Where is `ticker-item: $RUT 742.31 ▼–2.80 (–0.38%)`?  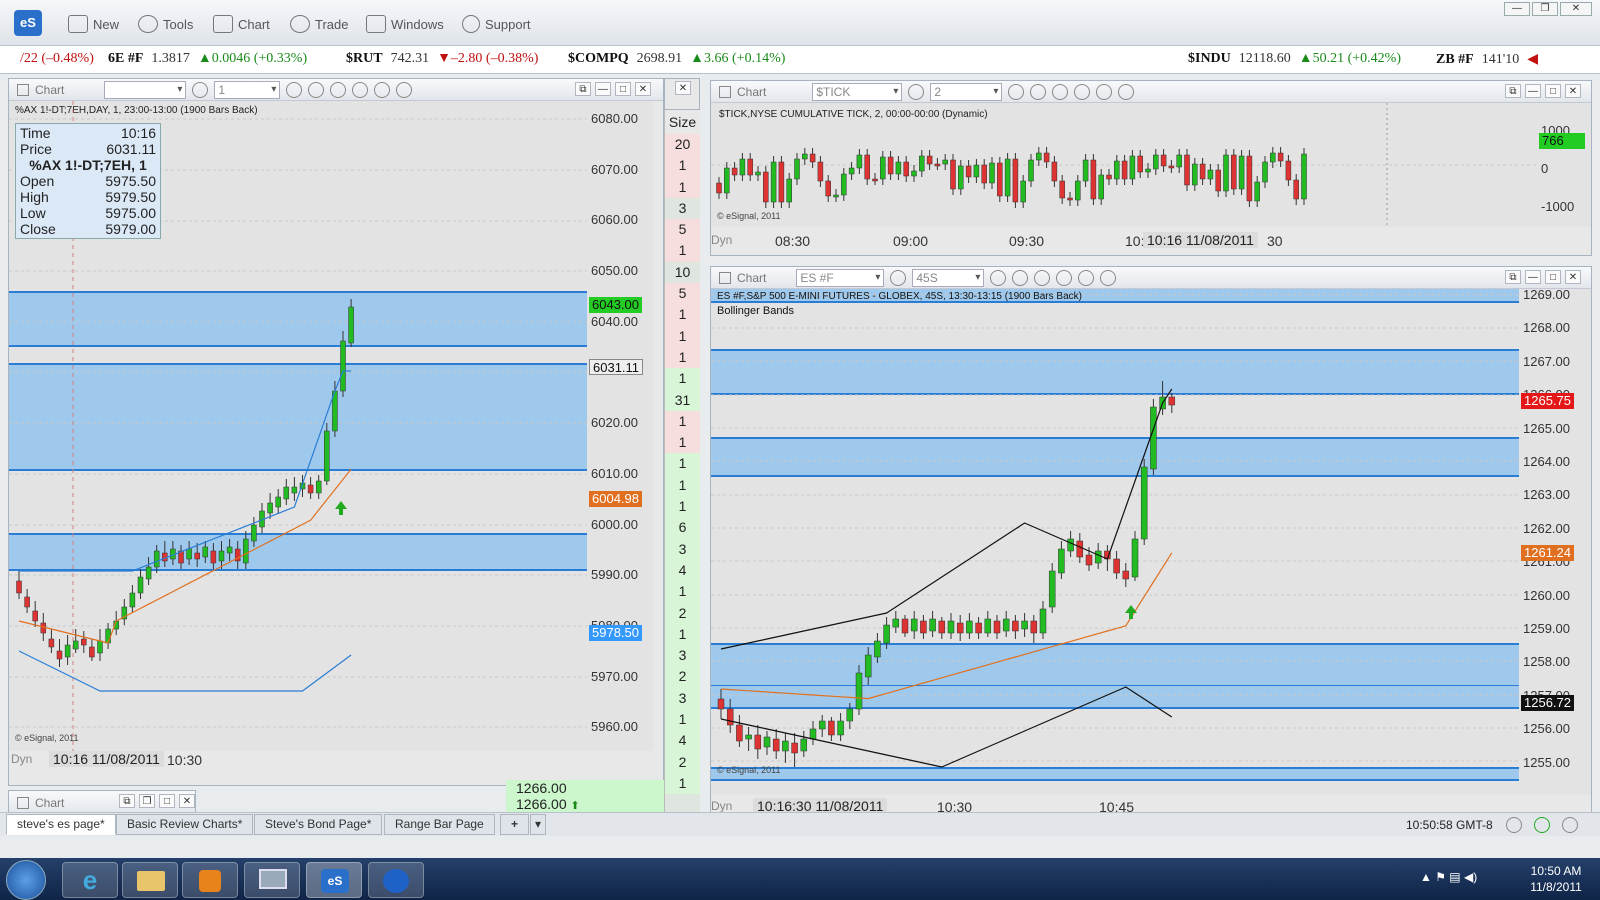 ticker-item: $RUT 742.31 ▼–2.80 (–0.38%) is located at coordinates (442, 59).